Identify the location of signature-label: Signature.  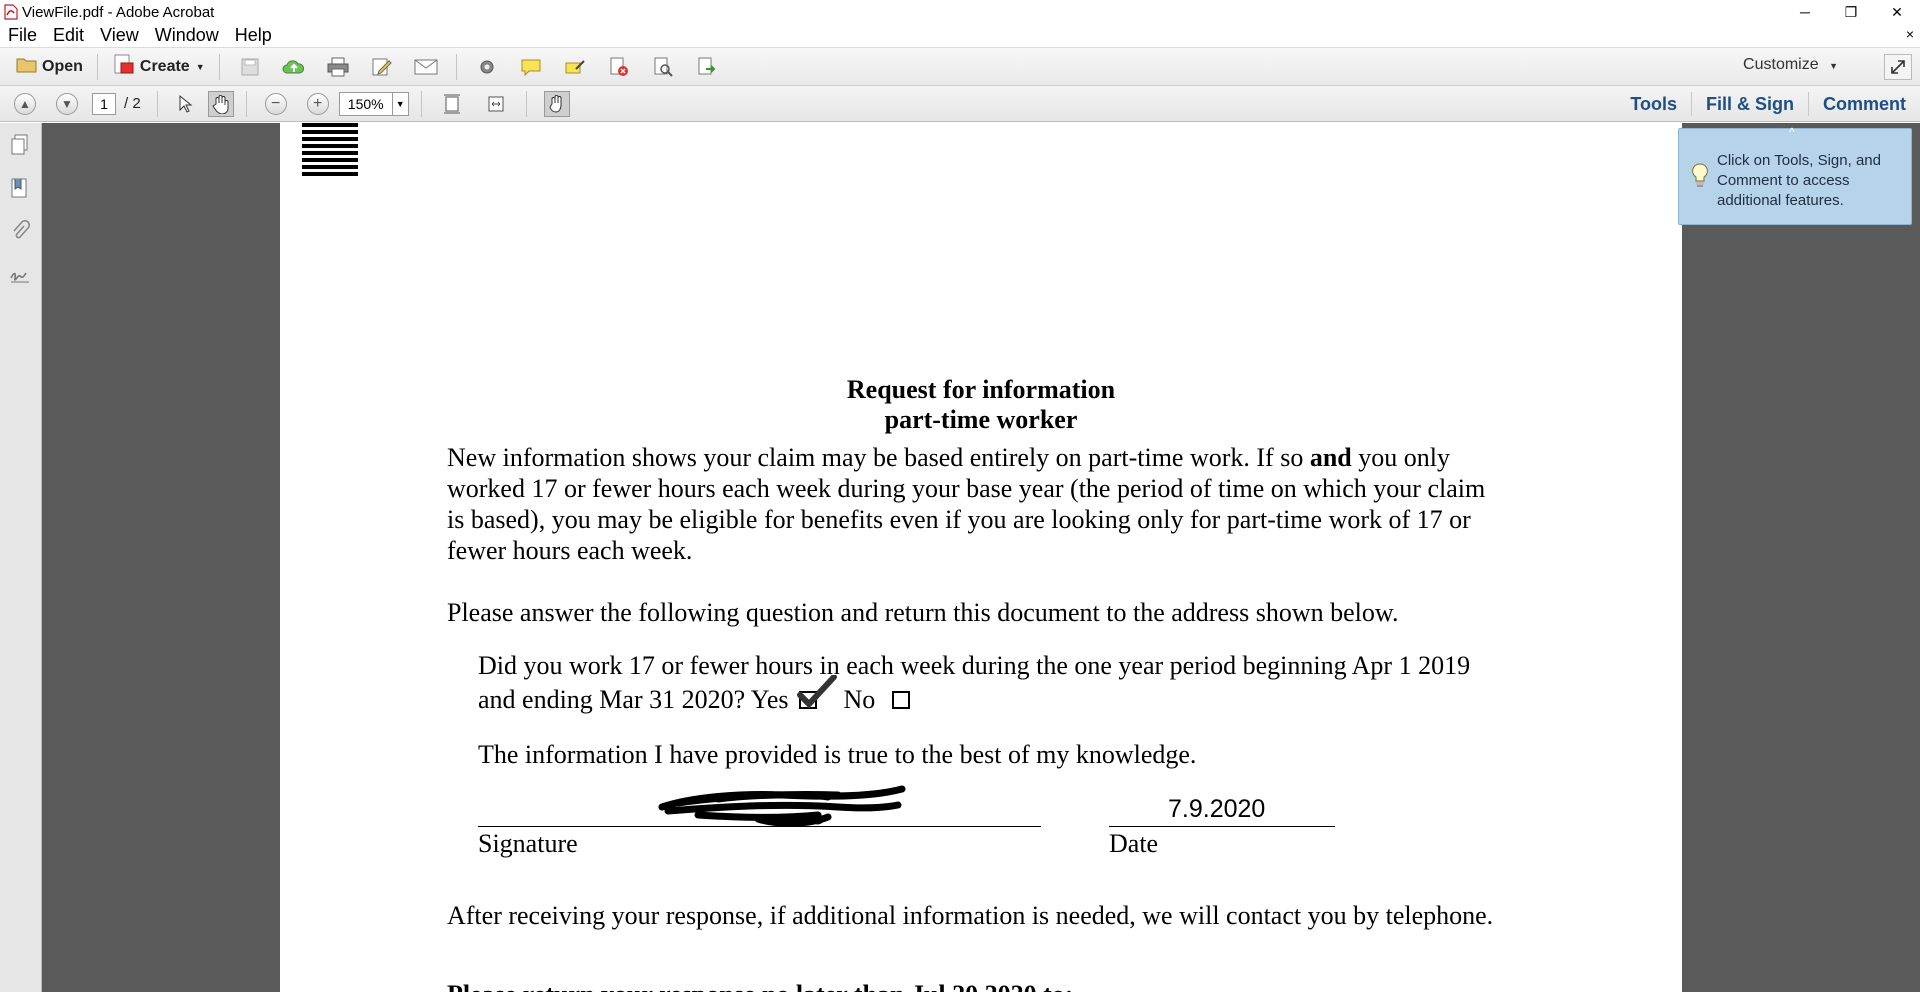
(528, 843).